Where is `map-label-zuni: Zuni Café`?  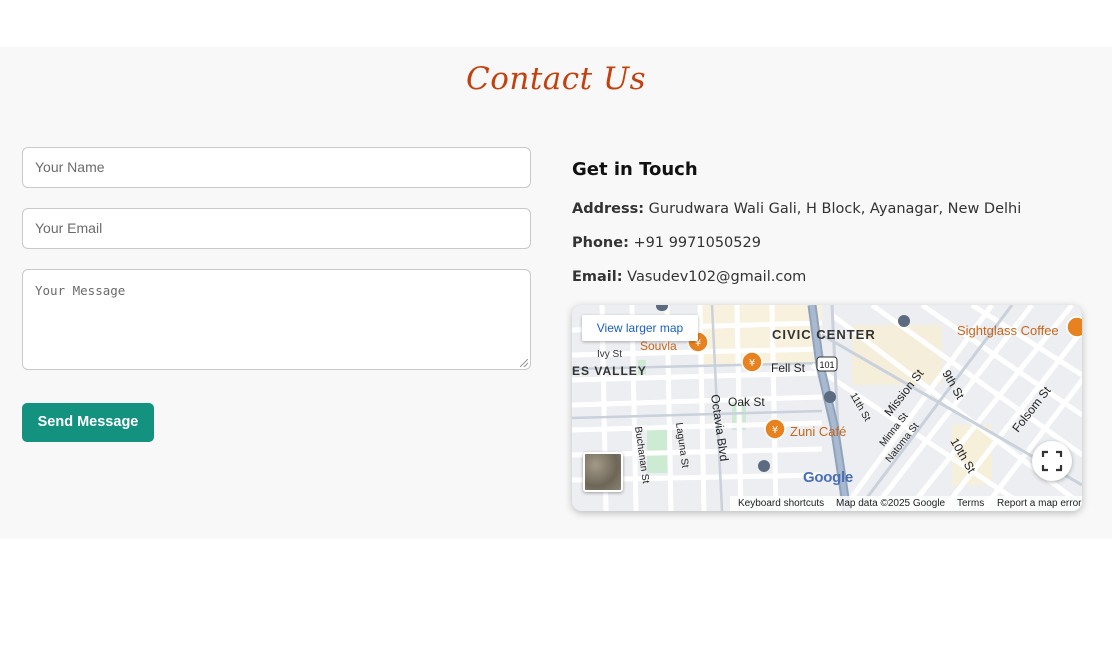
map-label-zuni: Zuni Café is located at coordinates (818, 431).